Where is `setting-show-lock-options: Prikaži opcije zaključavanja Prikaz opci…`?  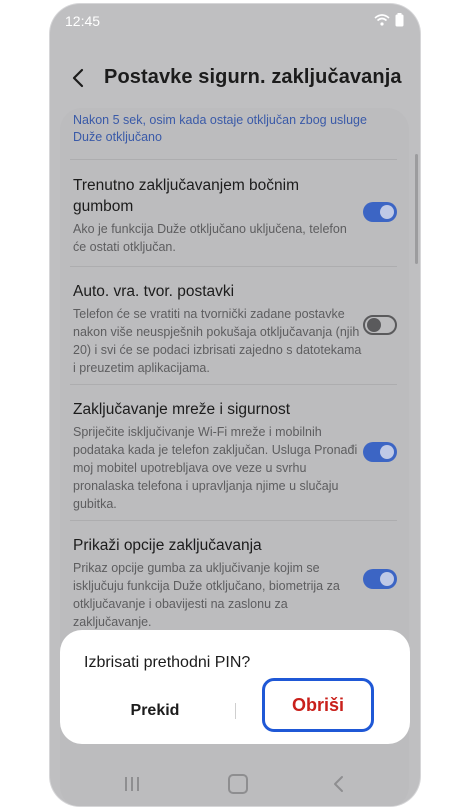 setting-show-lock-options: Prikaži opcije zaključavanja Prikaz opci… is located at coordinates (218, 583).